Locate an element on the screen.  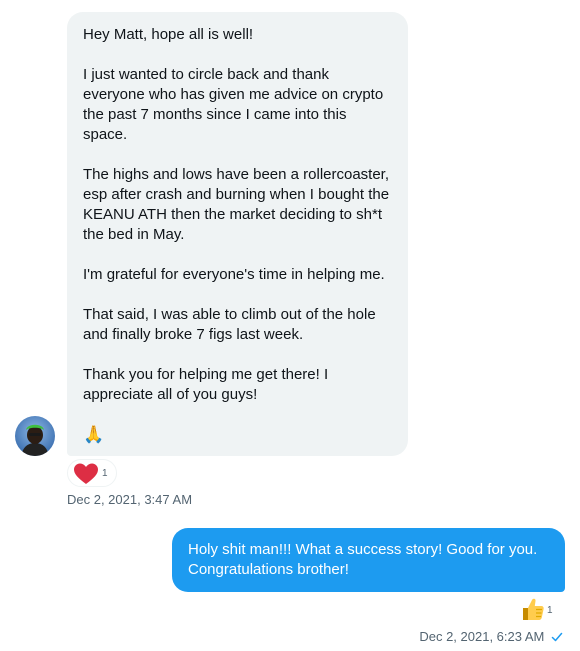
avatar-image is located at coordinates (35, 436).